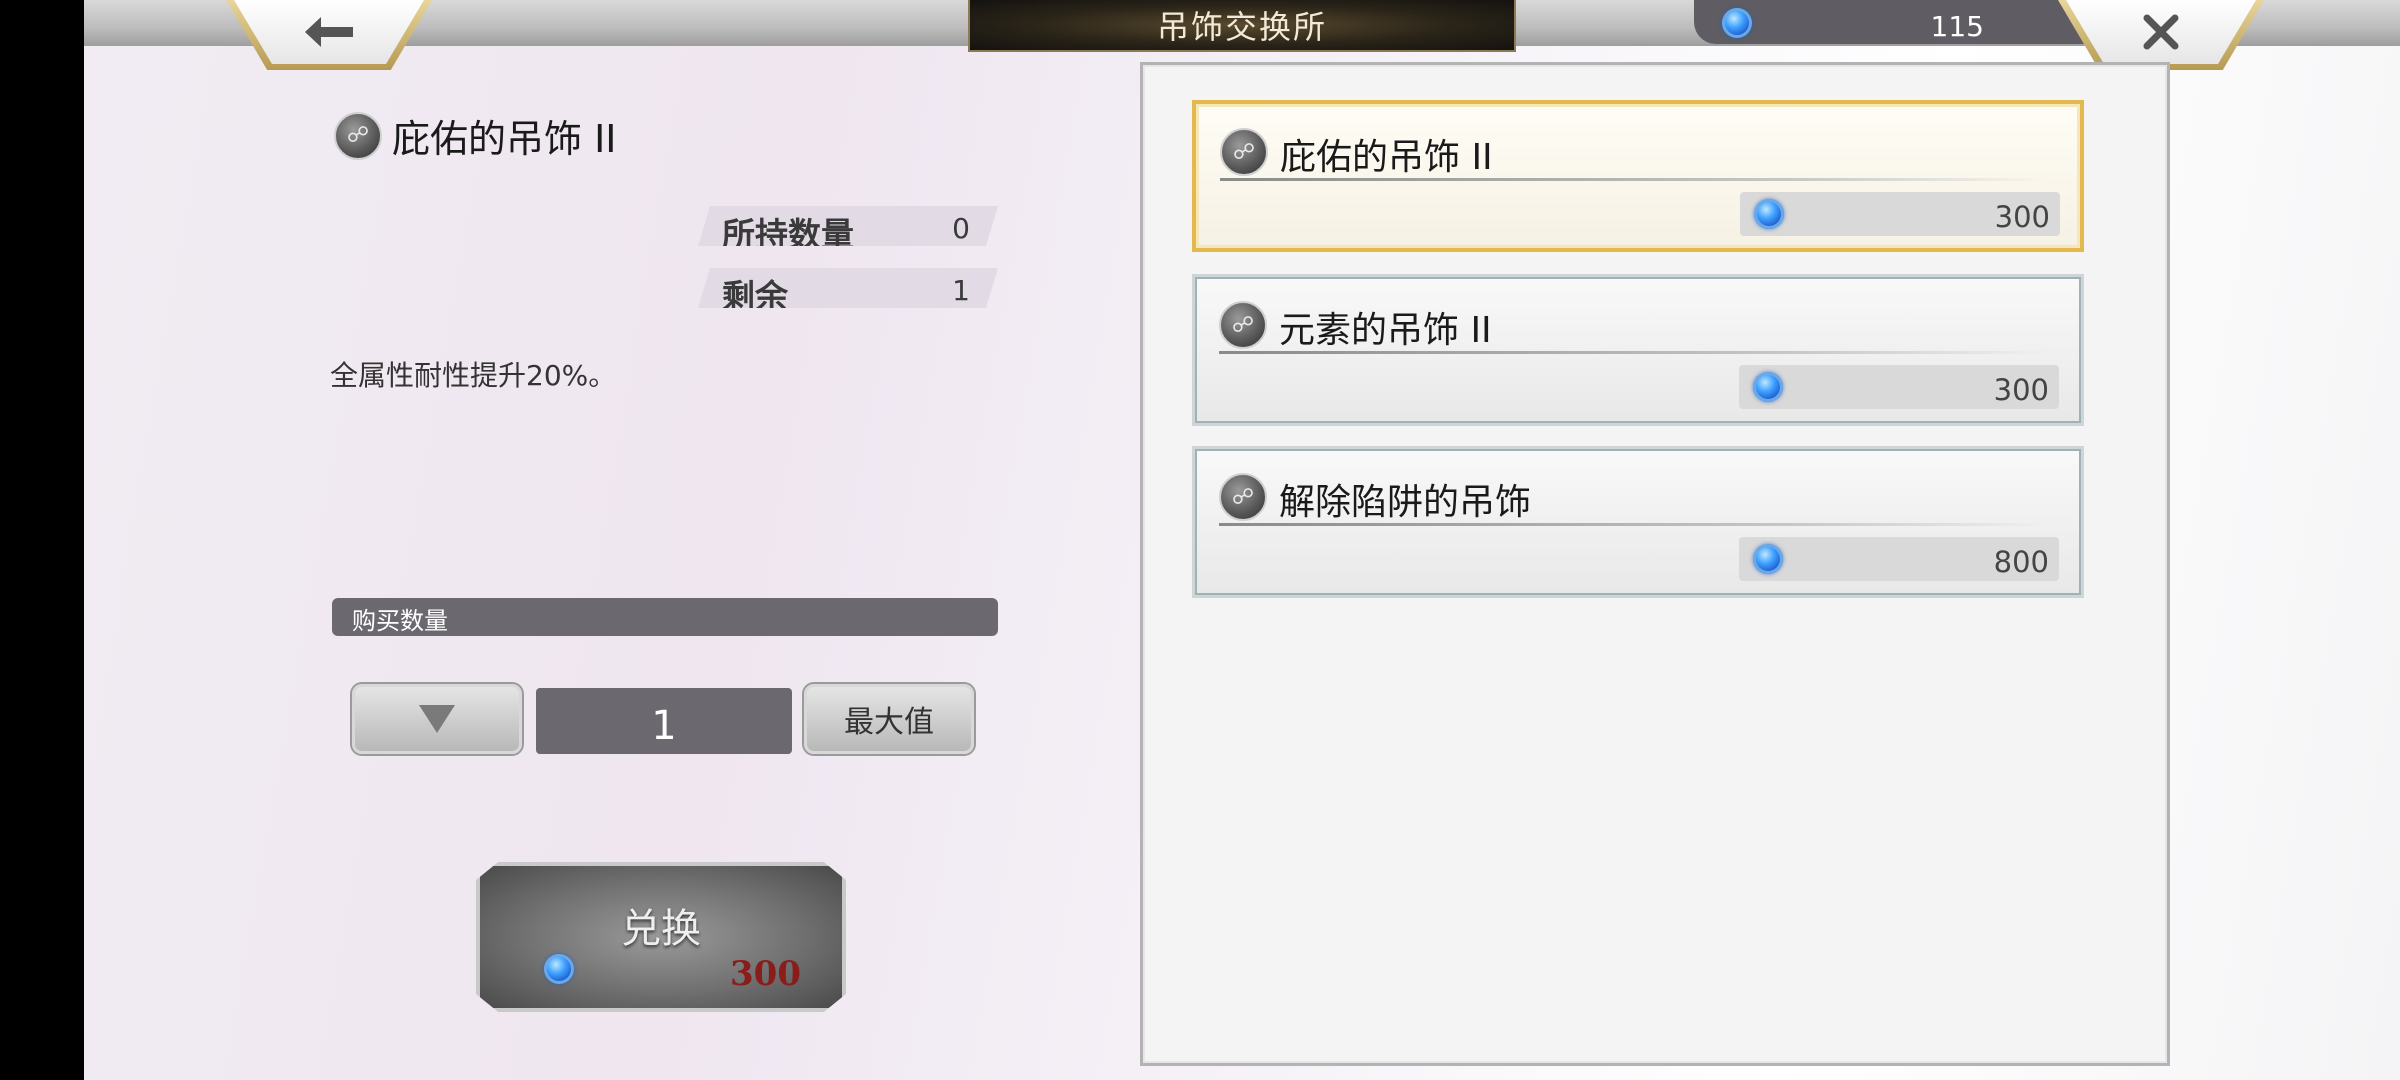  Describe the element at coordinates (1638, 522) in the screenshot. I see `shop-item: ☍ 解除陷阱的吊饰 800` at that location.